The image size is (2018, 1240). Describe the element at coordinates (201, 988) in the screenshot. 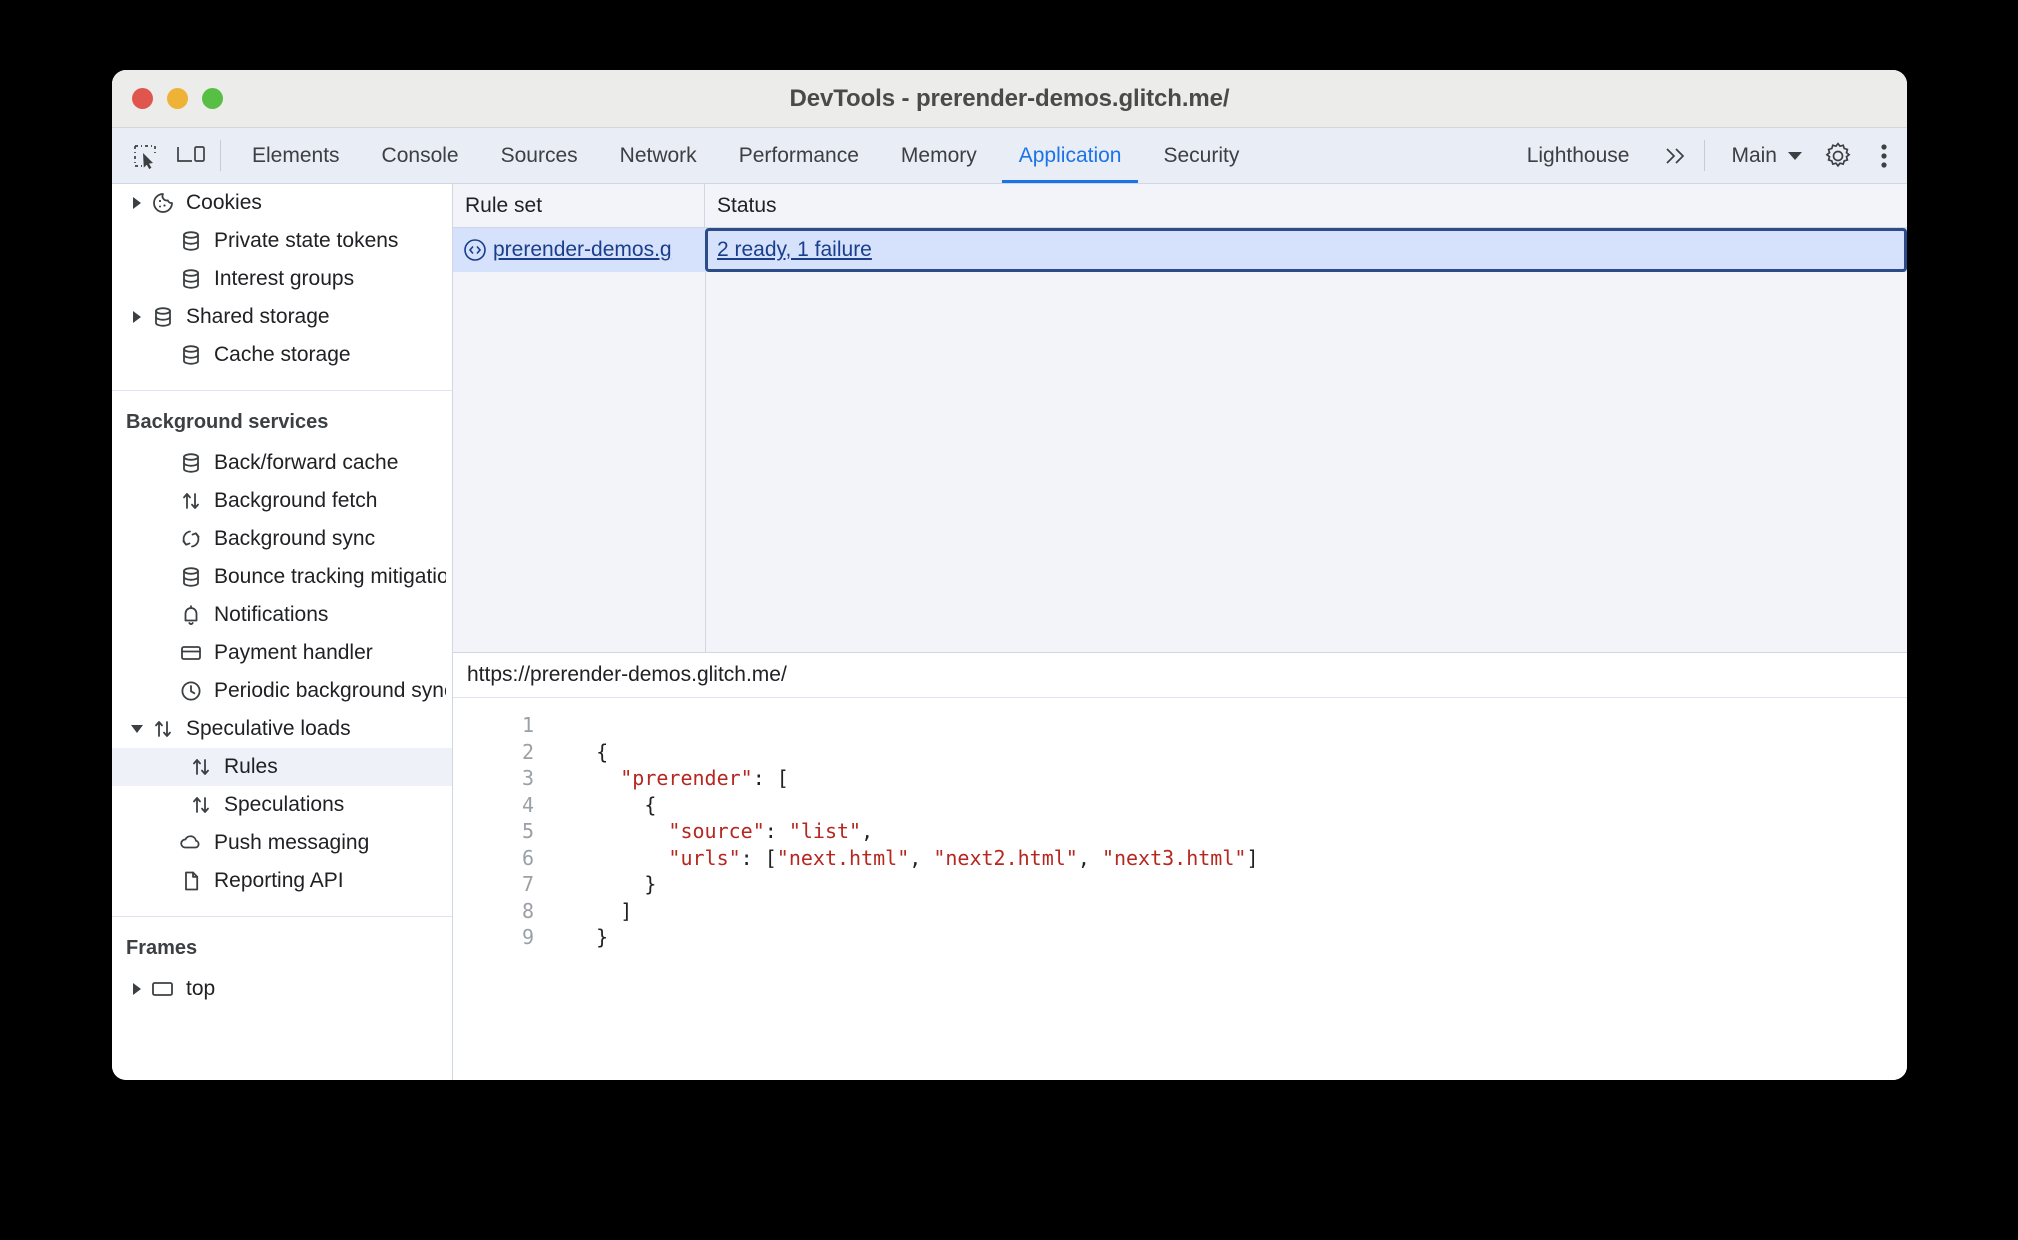

I see `sidebar-item-label: top` at that location.